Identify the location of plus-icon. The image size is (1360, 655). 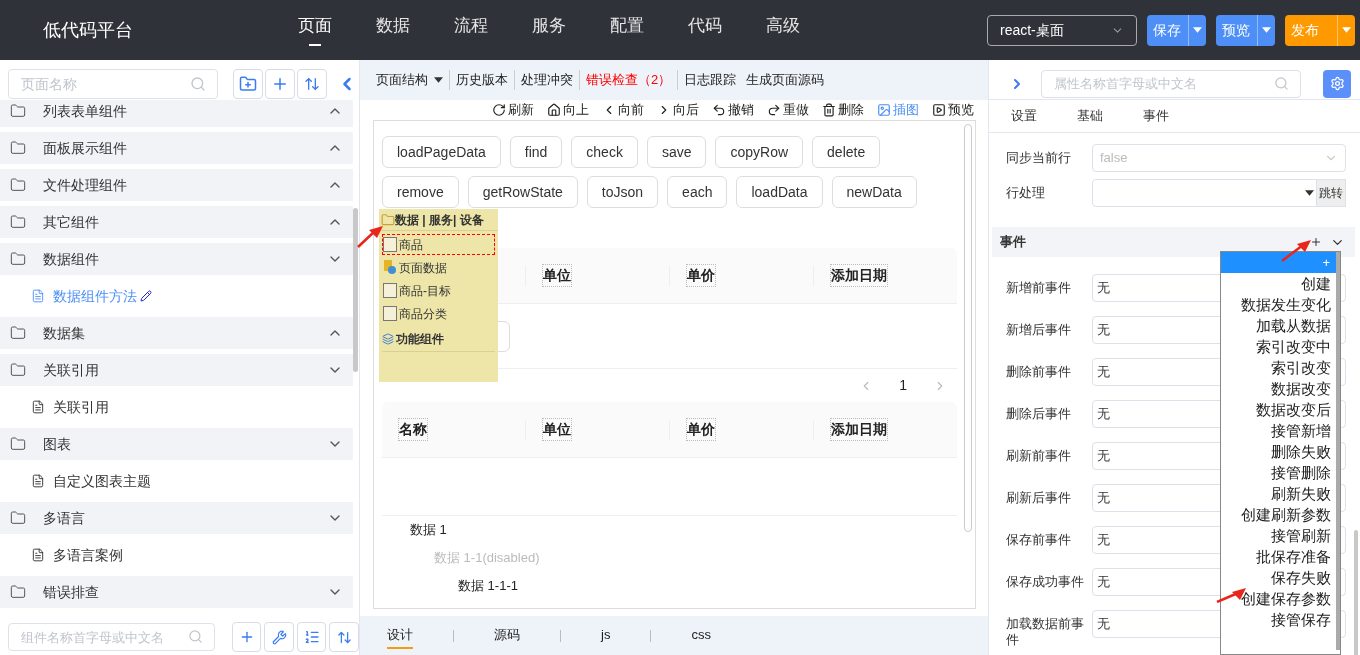
(280, 84).